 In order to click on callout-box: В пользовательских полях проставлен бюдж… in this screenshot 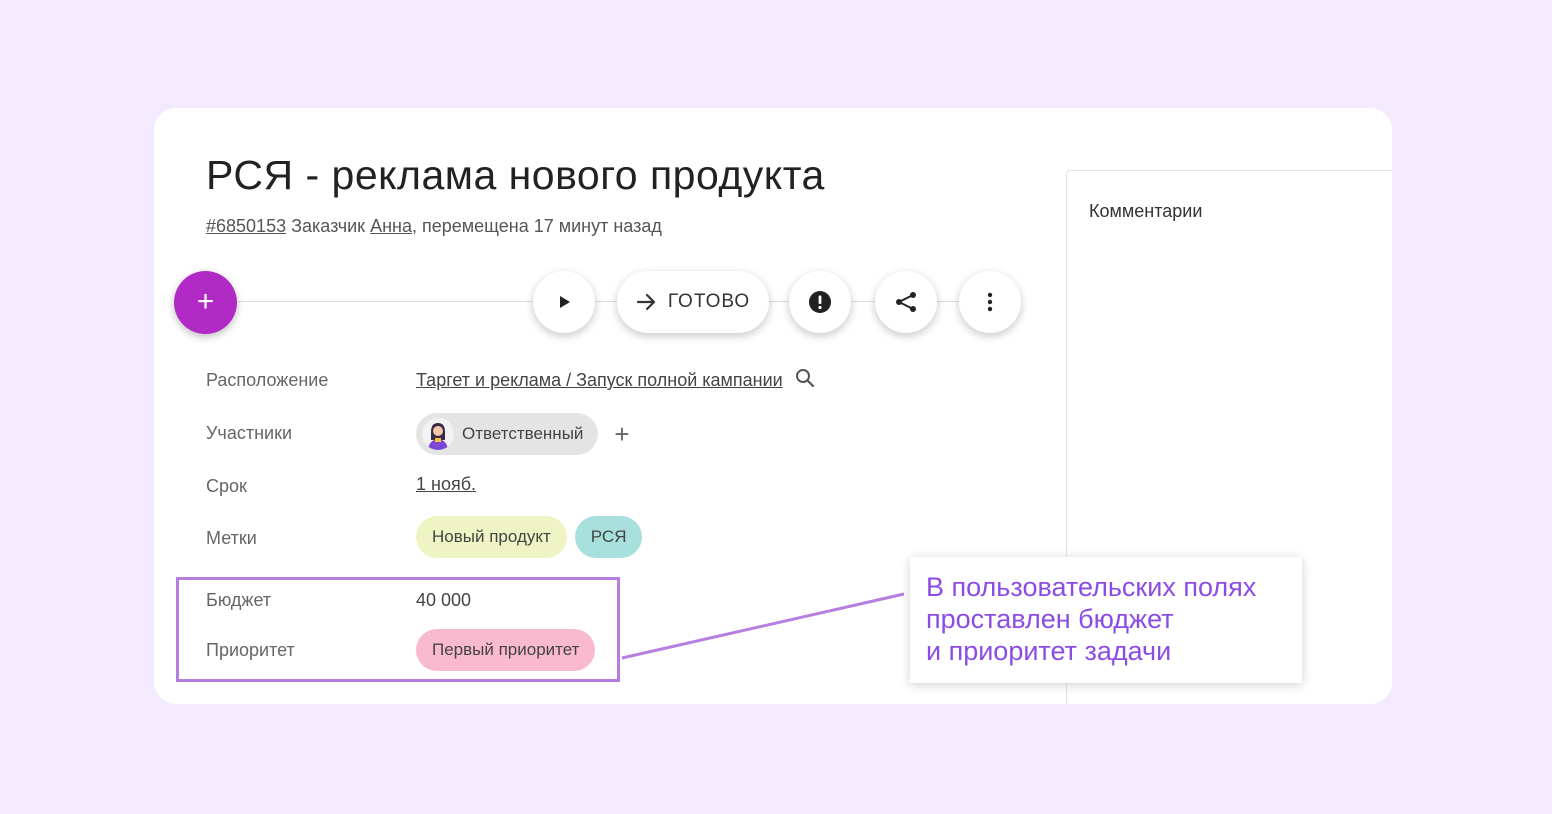, I will do `click(1106, 620)`.